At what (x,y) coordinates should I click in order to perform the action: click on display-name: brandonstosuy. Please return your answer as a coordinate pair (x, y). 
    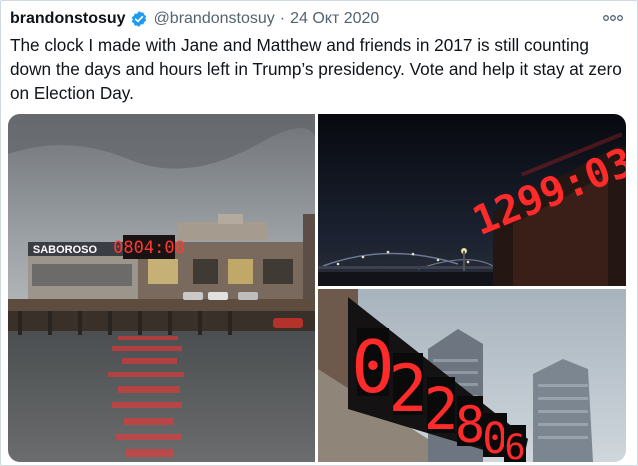
    Looking at the image, I should click on (68, 19).